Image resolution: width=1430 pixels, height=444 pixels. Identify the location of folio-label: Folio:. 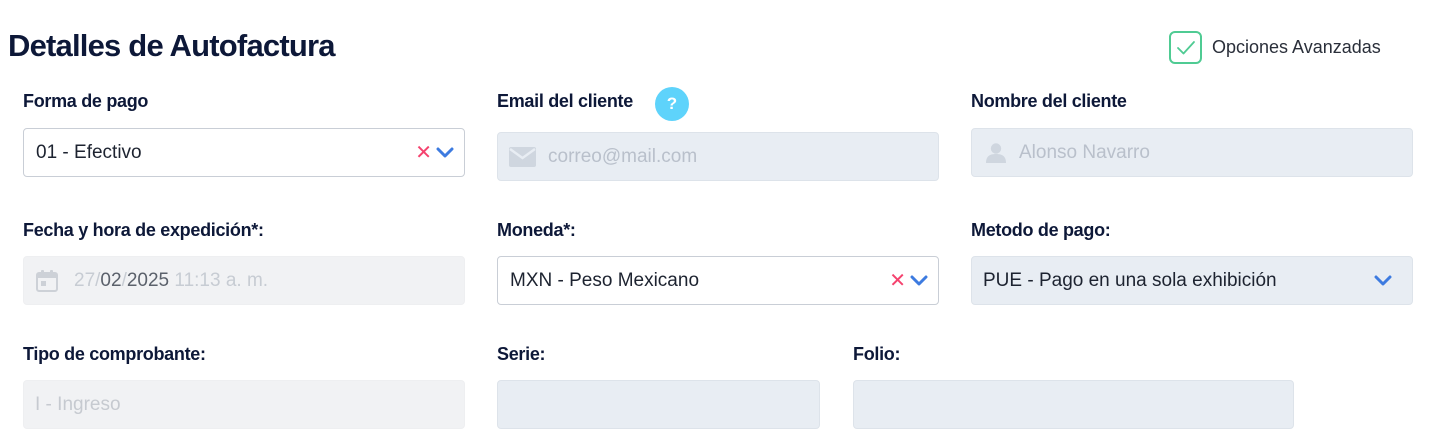
(877, 354).